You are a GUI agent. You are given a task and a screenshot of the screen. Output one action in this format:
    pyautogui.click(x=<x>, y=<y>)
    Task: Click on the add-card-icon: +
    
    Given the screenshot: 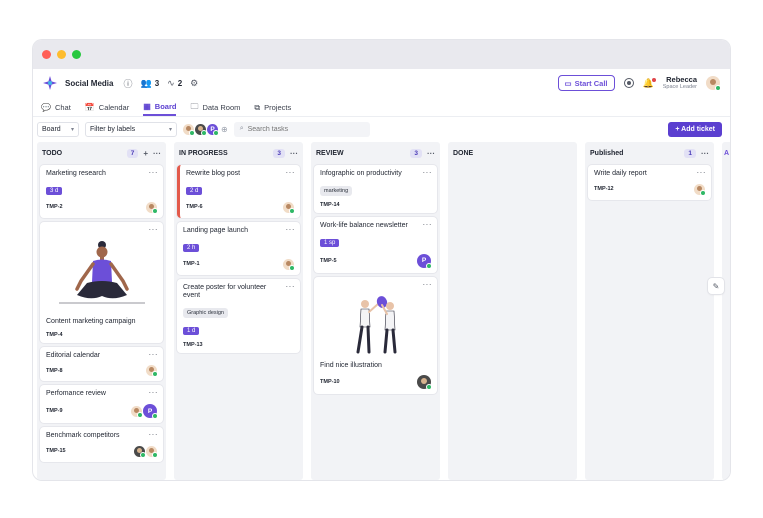 What is the action you would take?
    pyautogui.click(x=145, y=153)
    